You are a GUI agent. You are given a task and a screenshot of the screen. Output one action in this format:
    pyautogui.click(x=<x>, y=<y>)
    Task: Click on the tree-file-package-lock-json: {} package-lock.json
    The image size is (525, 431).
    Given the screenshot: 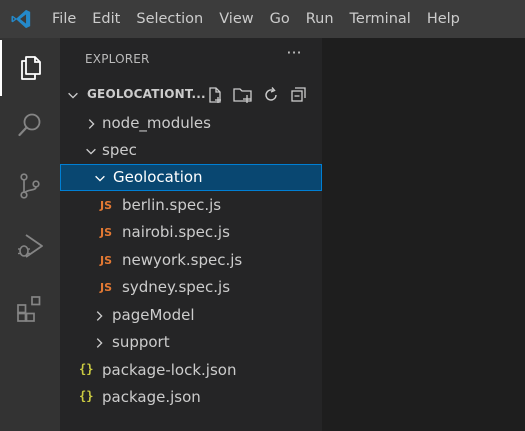 What is the action you would take?
    pyautogui.click(x=191, y=370)
    